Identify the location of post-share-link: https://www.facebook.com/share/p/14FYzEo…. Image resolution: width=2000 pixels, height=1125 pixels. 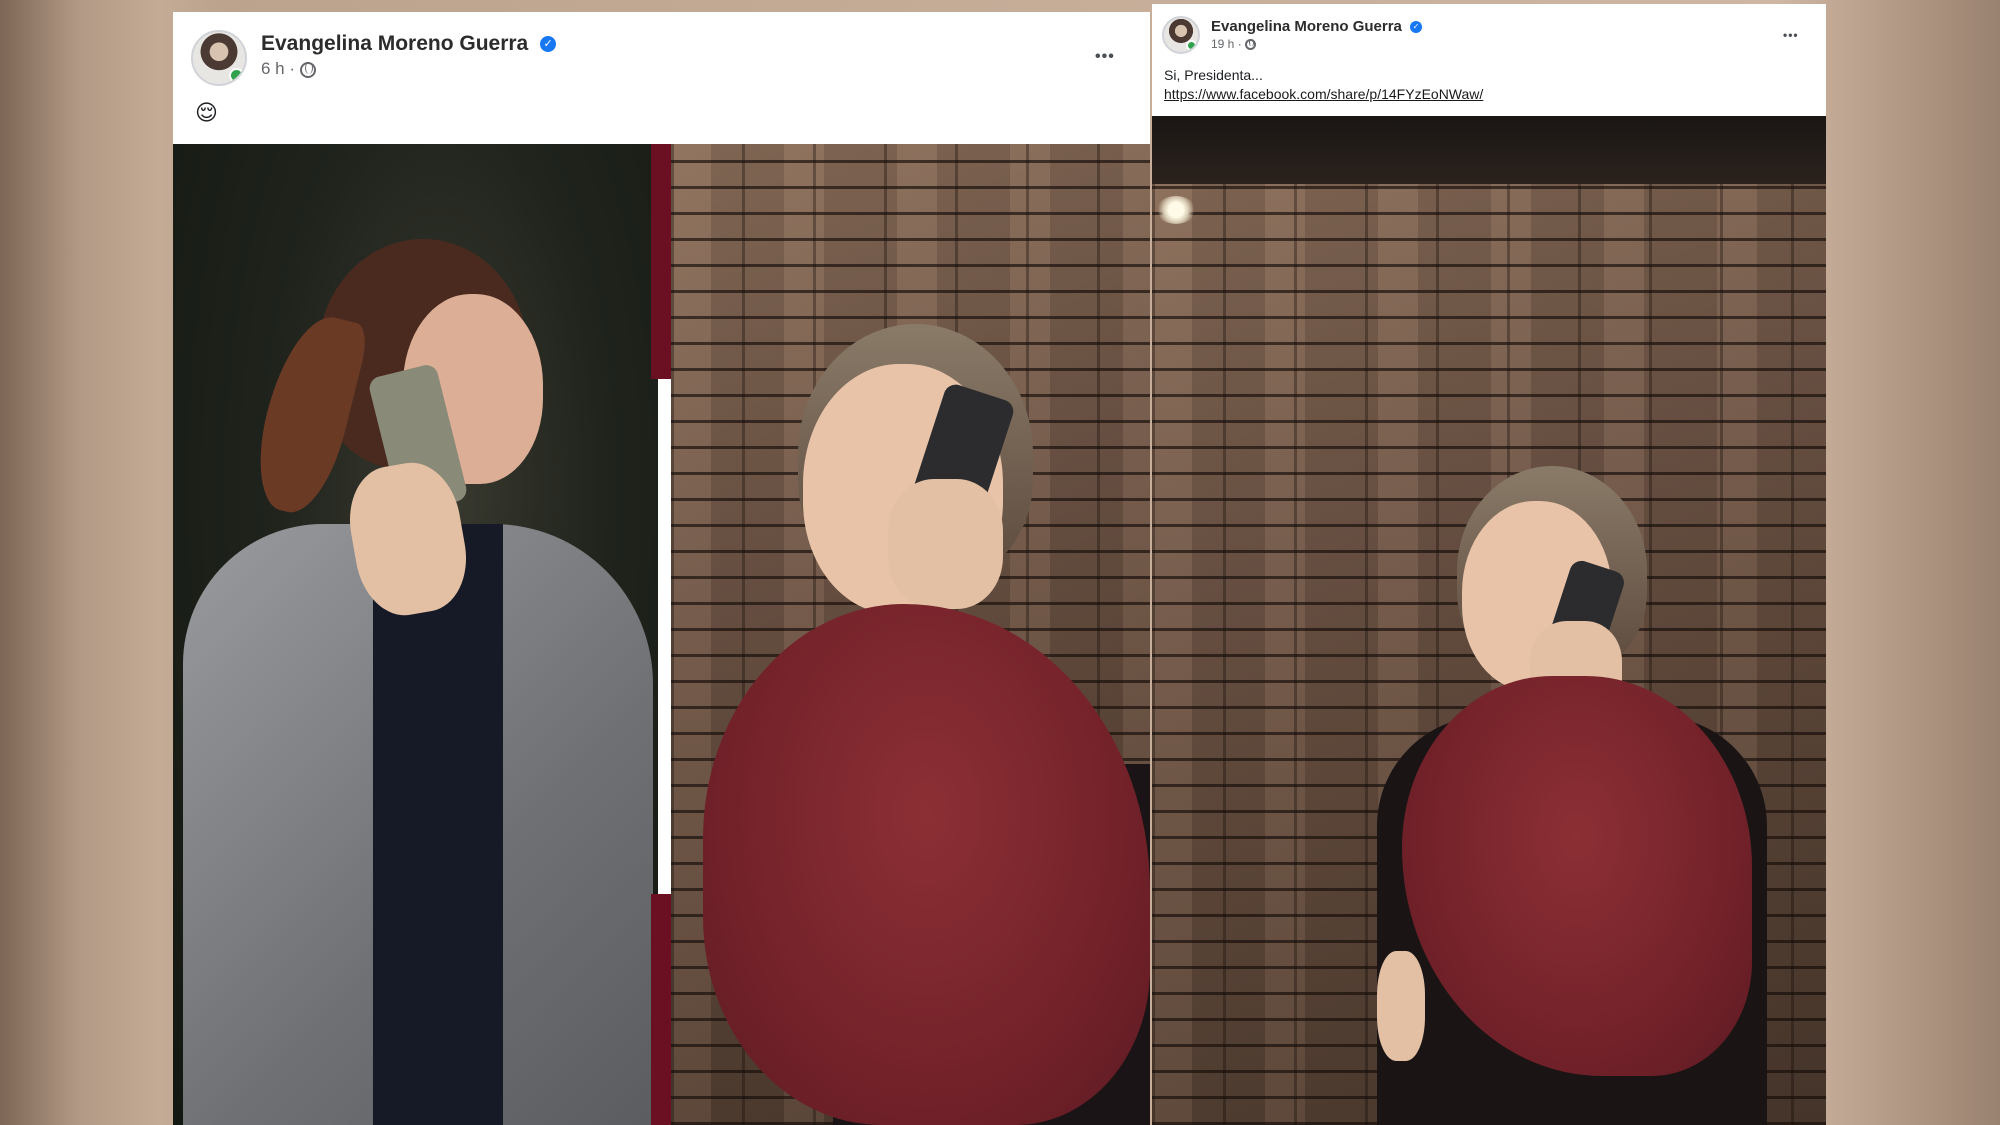
(1323, 94).